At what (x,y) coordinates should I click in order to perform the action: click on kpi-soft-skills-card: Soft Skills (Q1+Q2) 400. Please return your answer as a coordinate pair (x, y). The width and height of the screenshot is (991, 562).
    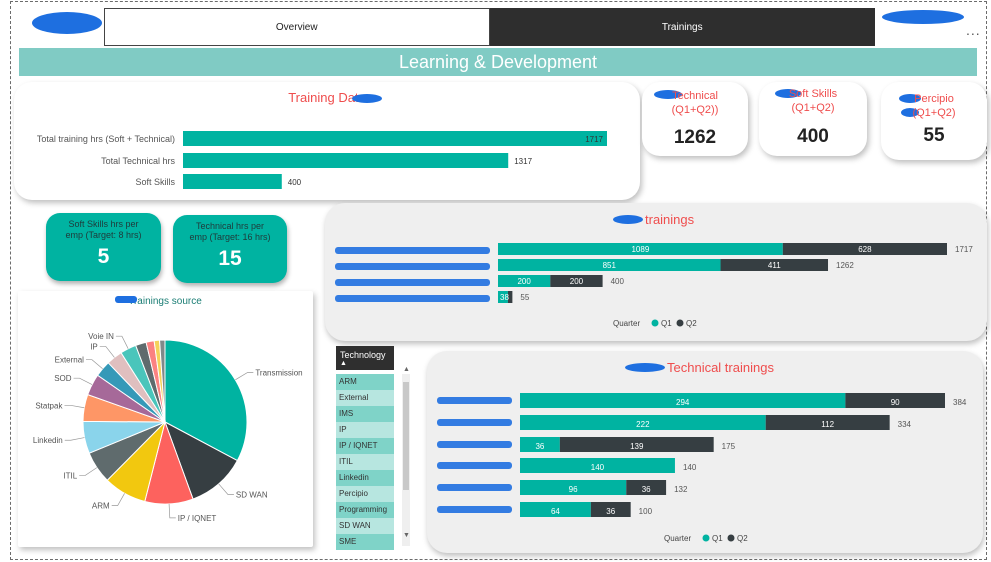
    Looking at the image, I should click on (813, 119).